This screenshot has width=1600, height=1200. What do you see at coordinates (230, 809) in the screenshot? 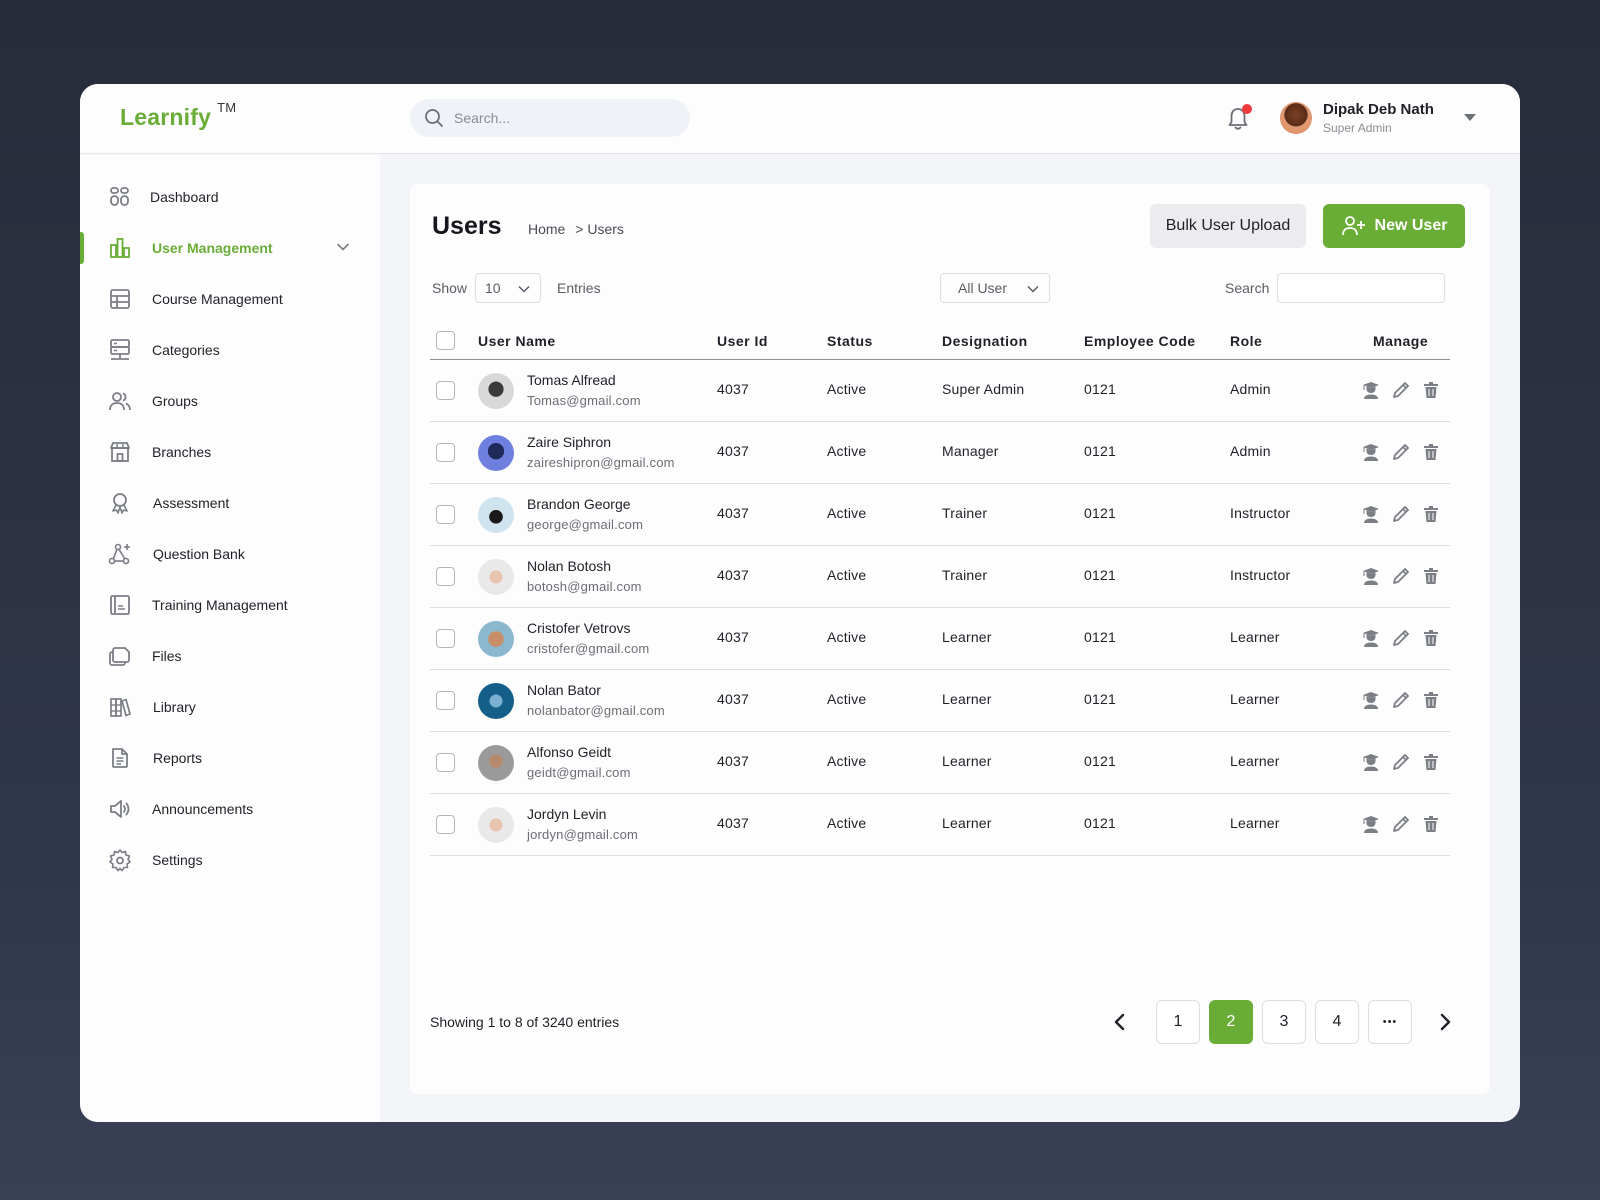
I see `sidebar-item-announcements: Announcements` at bounding box center [230, 809].